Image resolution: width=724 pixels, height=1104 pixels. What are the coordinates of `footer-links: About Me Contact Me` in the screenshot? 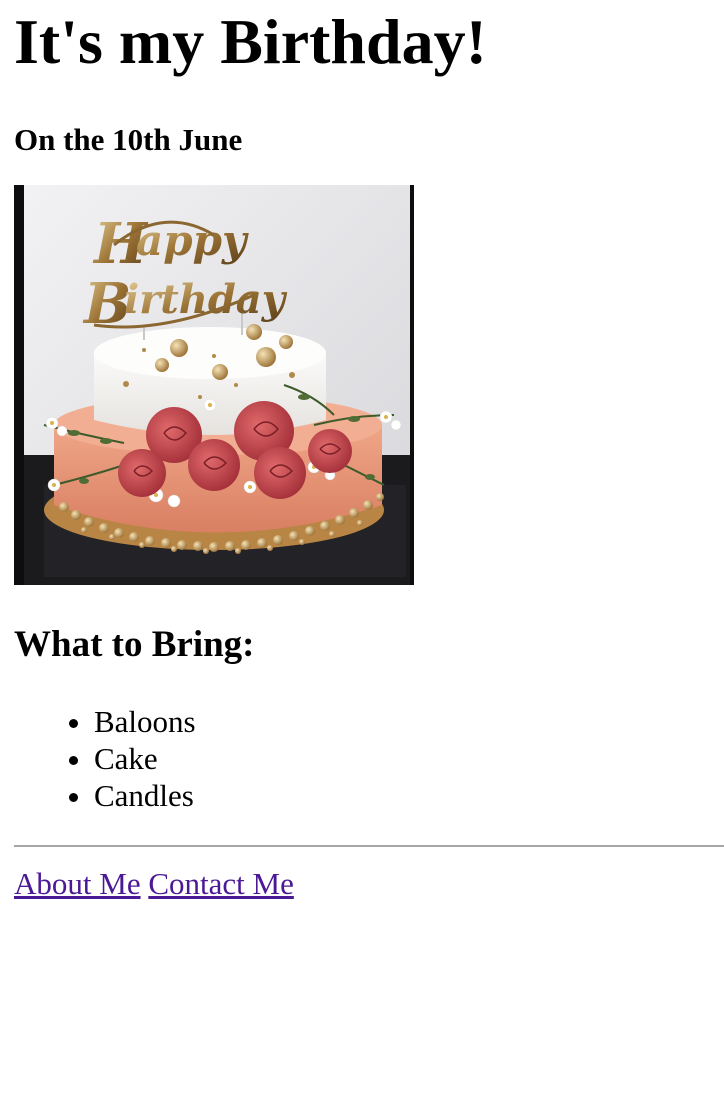 It's located at (369, 884).